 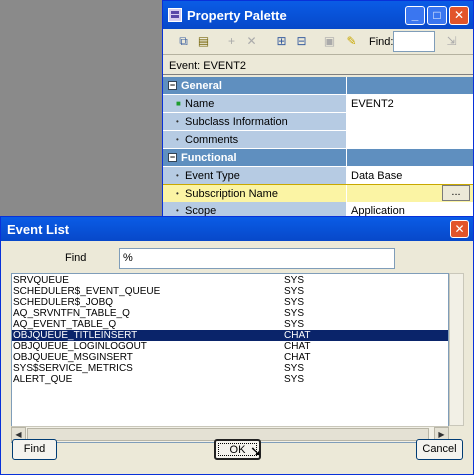 I want to click on list-item: AQ_SRVNTFN_TABLE_Q SYS, so click(x=230, y=313).